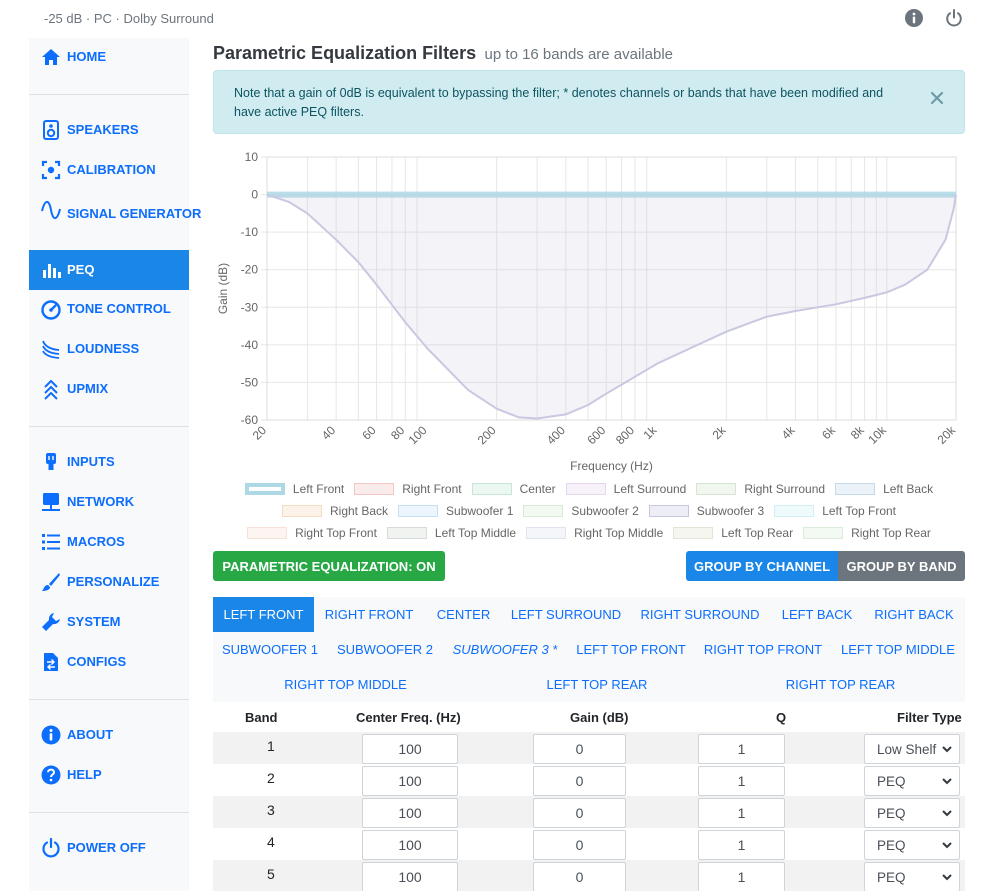  Describe the element at coordinates (763, 649) in the screenshot. I see `tab-right-top-front: RIGHT TOP FRONT` at that location.